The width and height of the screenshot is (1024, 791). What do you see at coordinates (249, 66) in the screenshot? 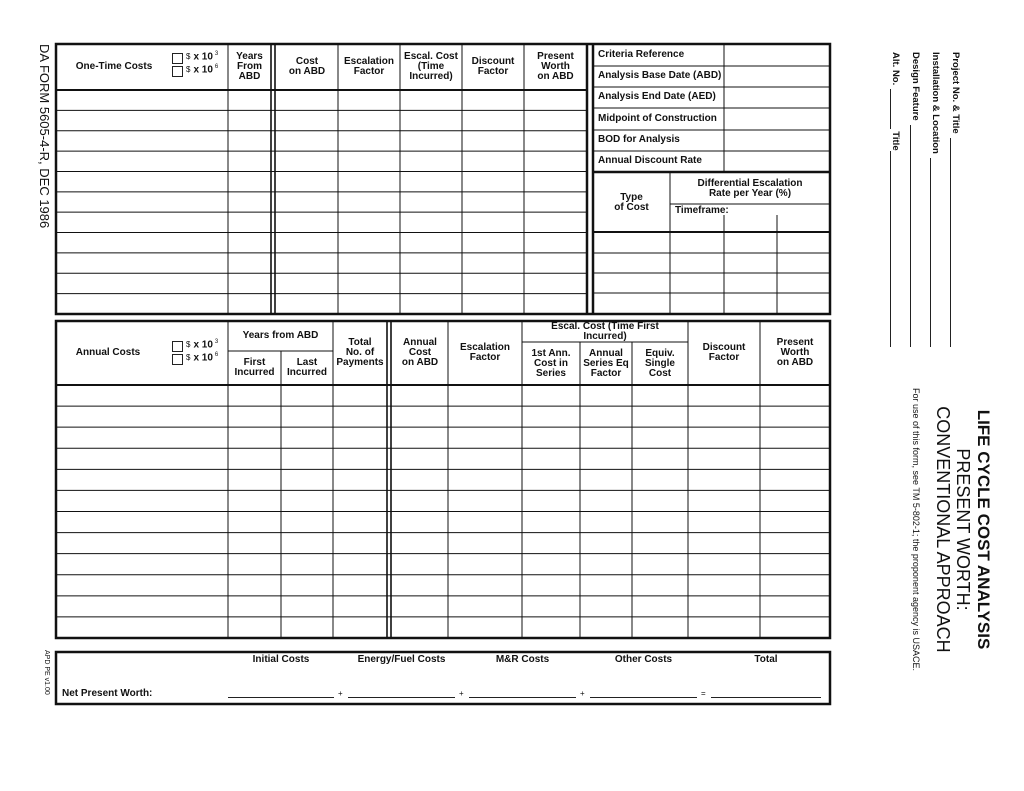
I see `header-years-from-abd: Years From ABD` at bounding box center [249, 66].